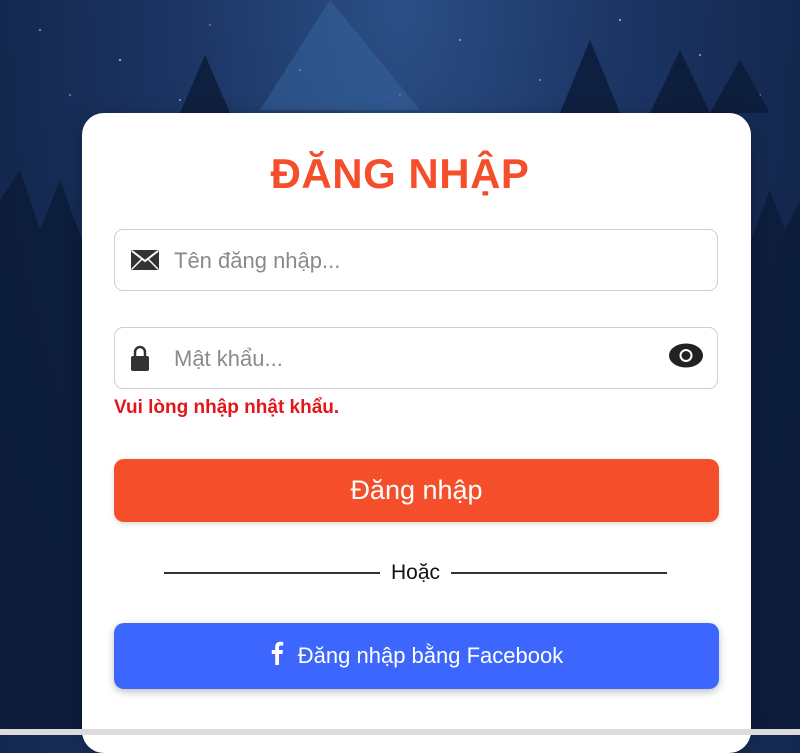 This screenshot has width=800, height=753. What do you see at coordinates (227, 407) in the screenshot?
I see `password-error-message: Vui lòng nhập nhật khẩu.` at bounding box center [227, 407].